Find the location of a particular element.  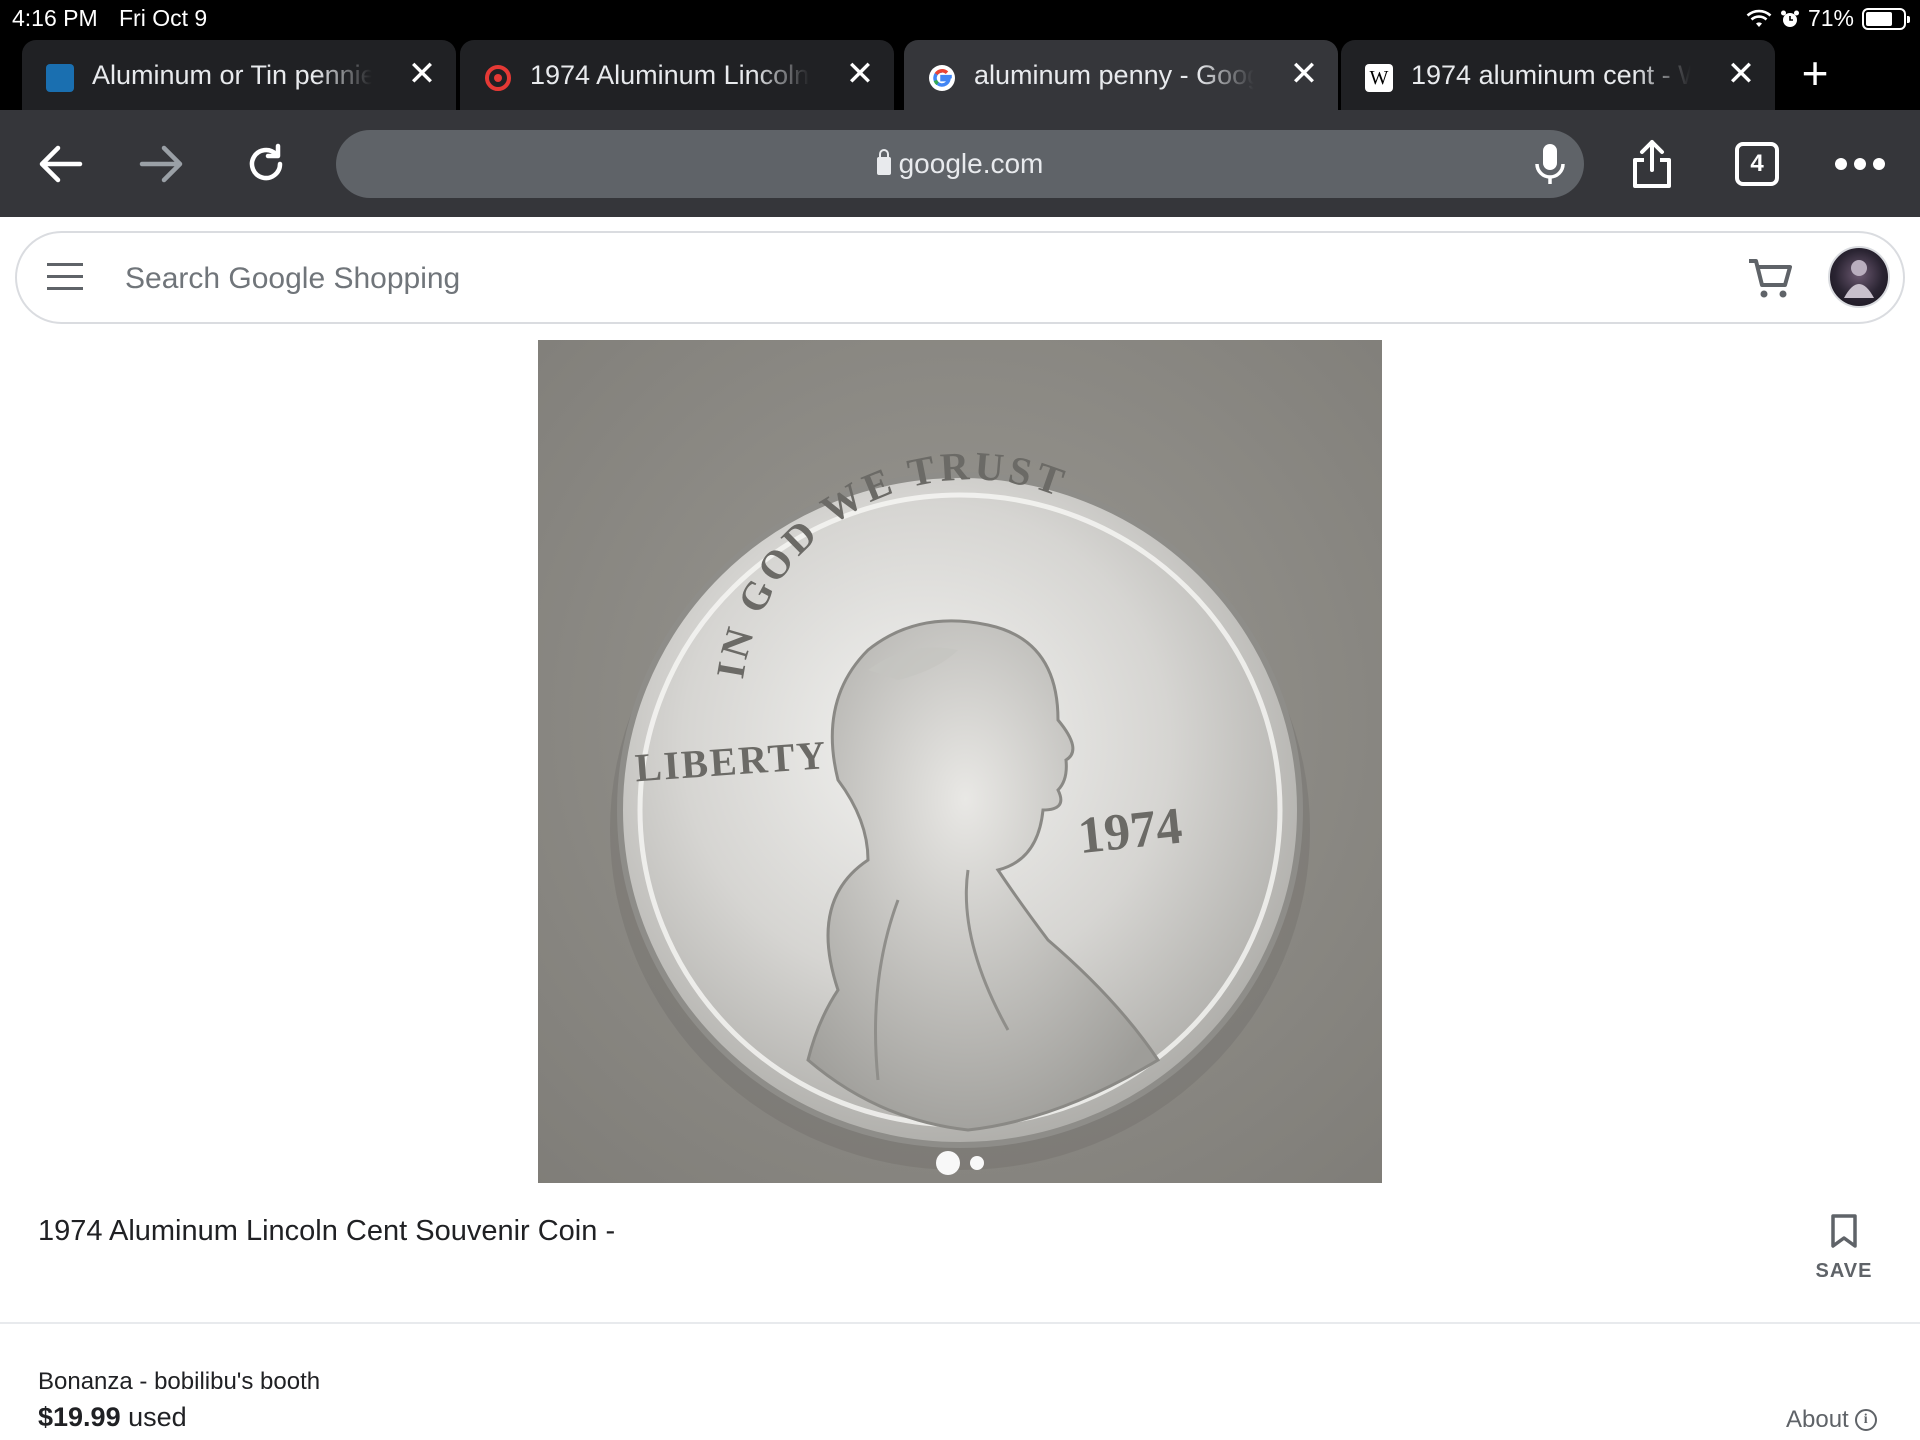

seller-name: Bonanza - bobilibu's booth is located at coordinates (179, 1382).